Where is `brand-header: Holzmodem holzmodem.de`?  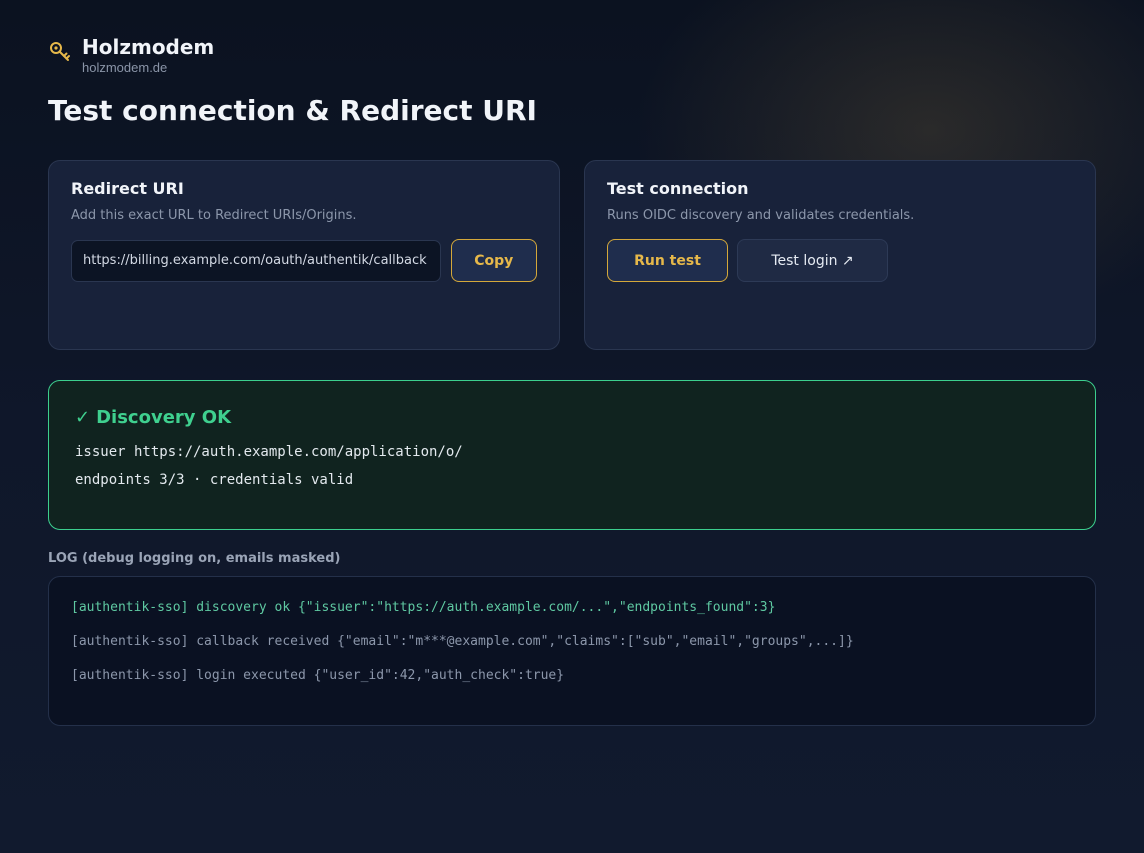
brand-header: Holzmodem holzmodem.de is located at coordinates (131, 55).